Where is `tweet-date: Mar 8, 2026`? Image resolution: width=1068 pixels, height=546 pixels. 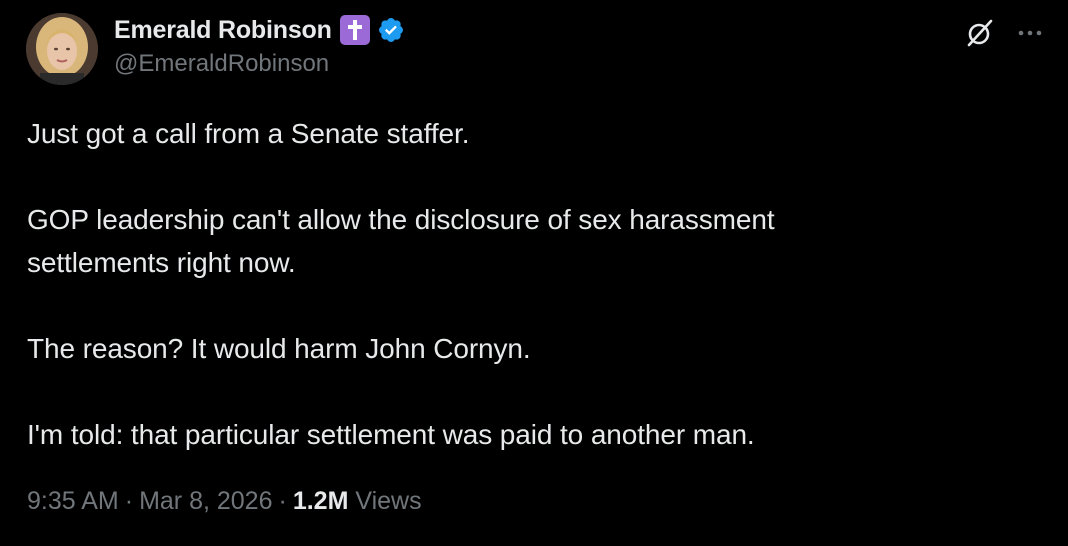
tweet-date: Mar 8, 2026 is located at coordinates (206, 501).